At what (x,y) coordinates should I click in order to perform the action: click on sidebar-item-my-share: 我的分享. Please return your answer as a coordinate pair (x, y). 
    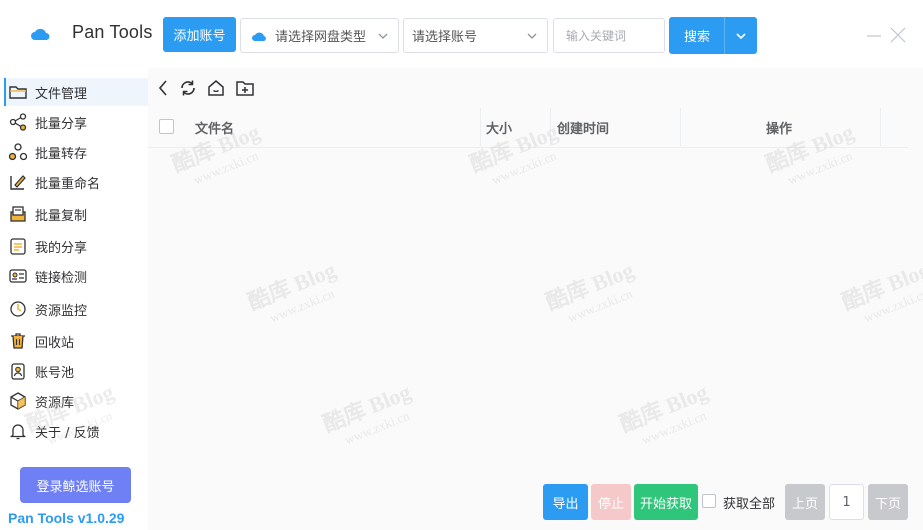
    Looking at the image, I should click on (76, 246).